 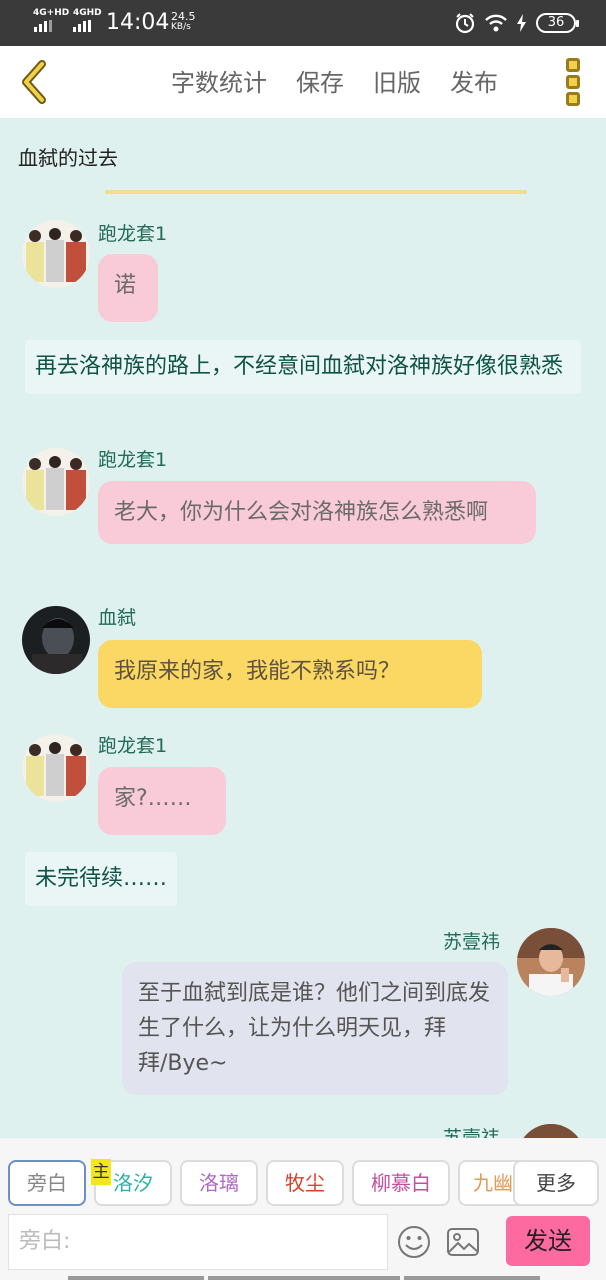 I want to click on battery-indicator: 36, so click(x=557, y=23).